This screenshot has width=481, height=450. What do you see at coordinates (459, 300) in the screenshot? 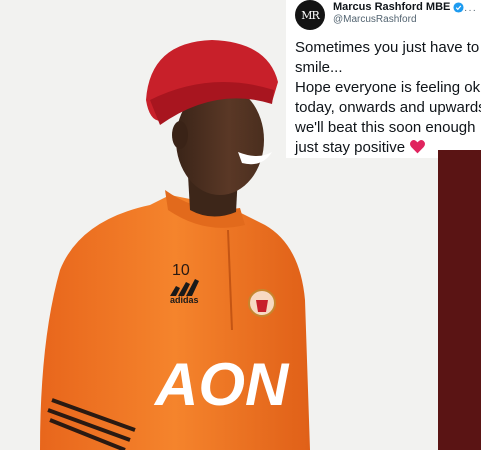
I see `side-panel` at bounding box center [459, 300].